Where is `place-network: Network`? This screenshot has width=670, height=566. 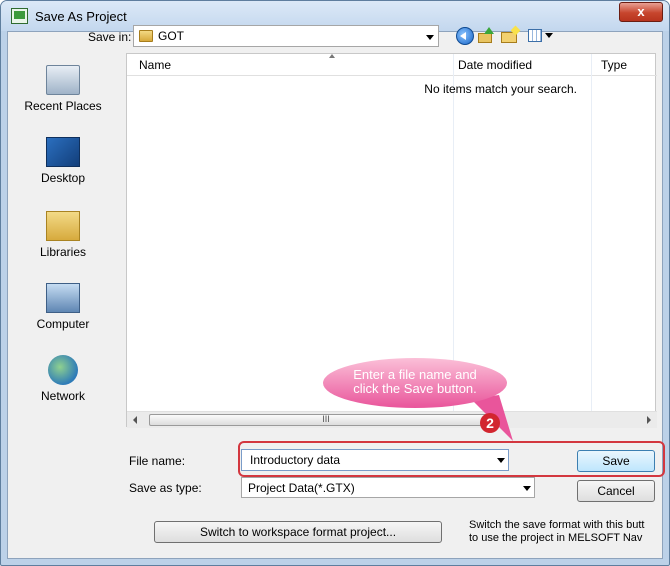
place-network: Network is located at coordinates (63, 379).